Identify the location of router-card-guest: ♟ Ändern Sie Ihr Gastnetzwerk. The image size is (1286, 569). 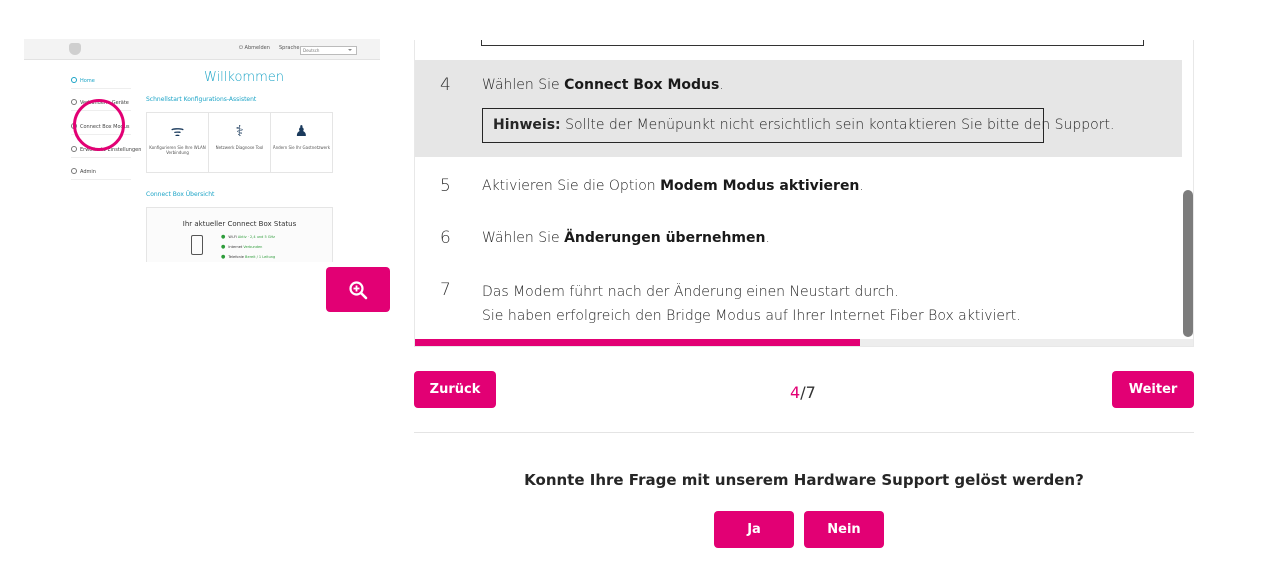
(301, 136).